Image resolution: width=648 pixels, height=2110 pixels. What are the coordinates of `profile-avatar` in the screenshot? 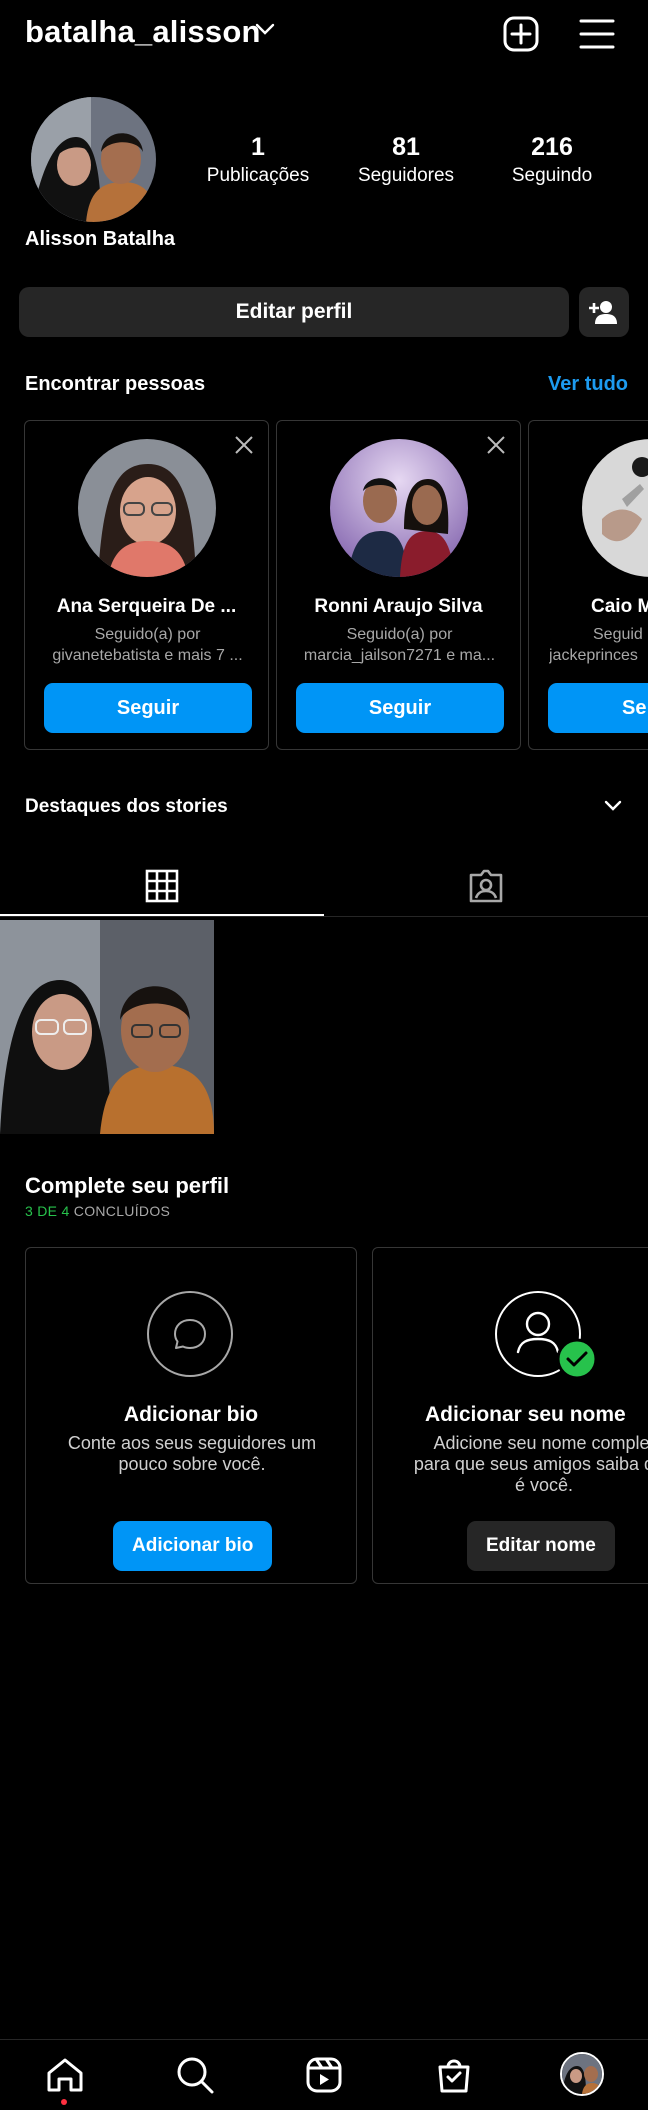 It's located at (93, 159).